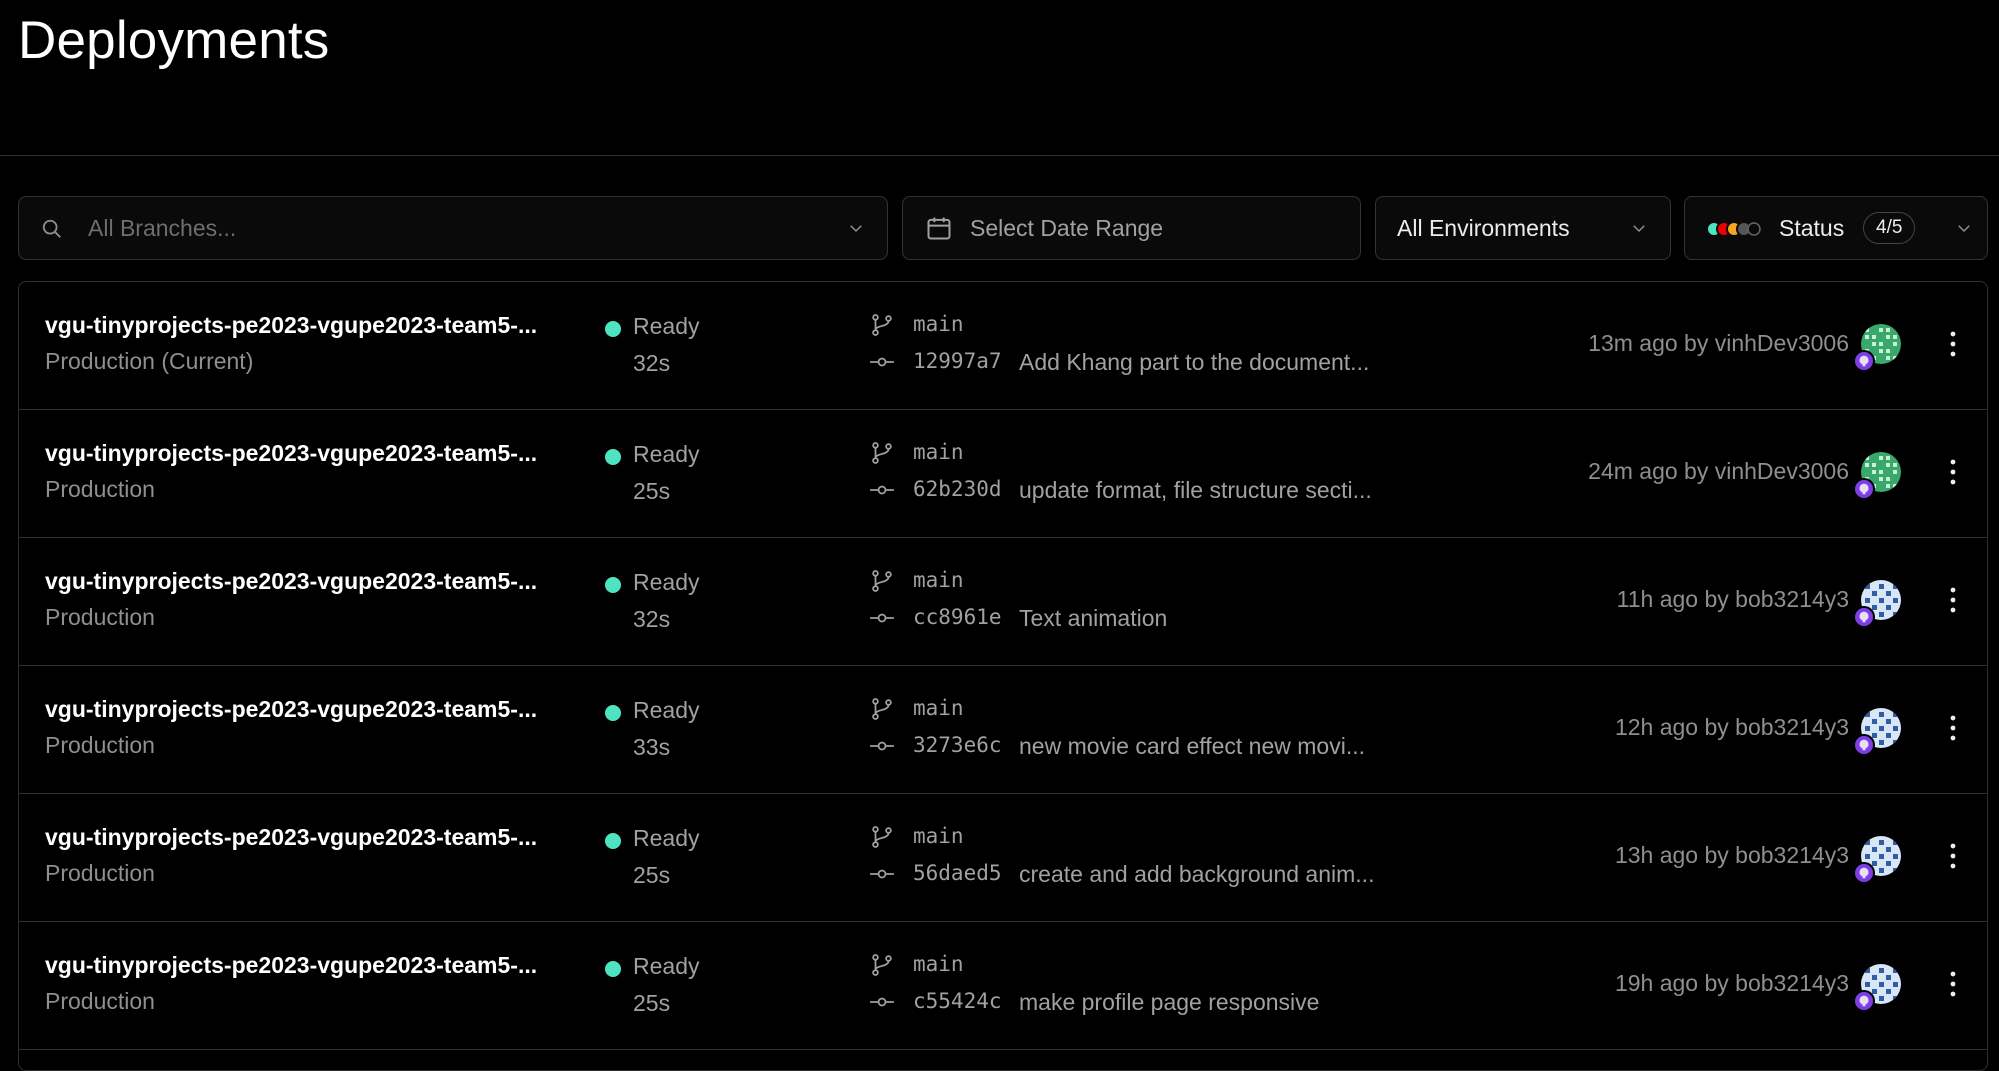 The image size is (1999, 1071). I want to click on commit-sha: 12997a7, so click(957, 361).